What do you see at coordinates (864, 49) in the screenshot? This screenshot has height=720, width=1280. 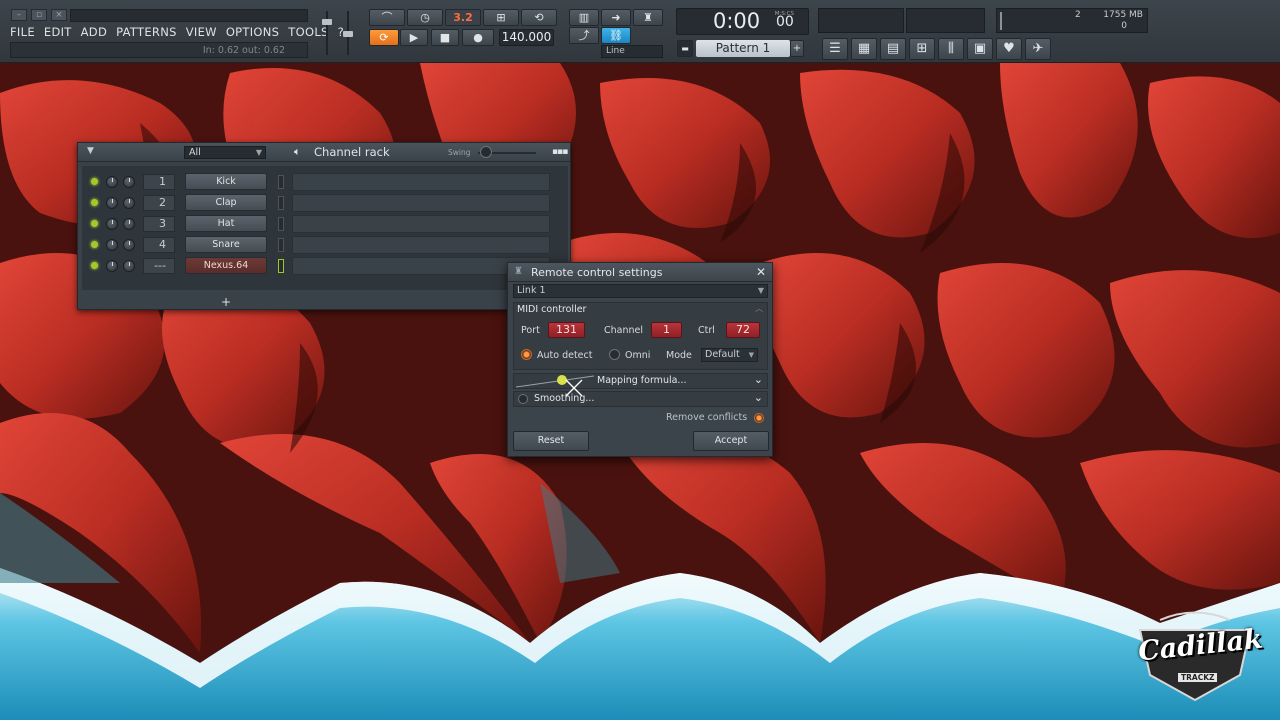 I see `step-sequencer-icon: ▦` at bounding box center [864, 49].